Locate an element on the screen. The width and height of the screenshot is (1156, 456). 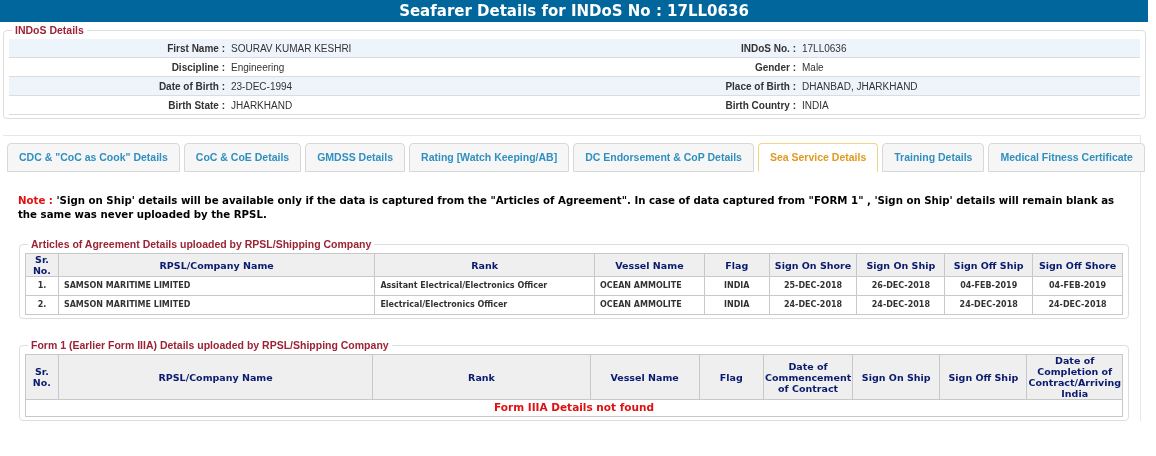
column-header: Sign Off Shore is located at coordinates (1077, 265).